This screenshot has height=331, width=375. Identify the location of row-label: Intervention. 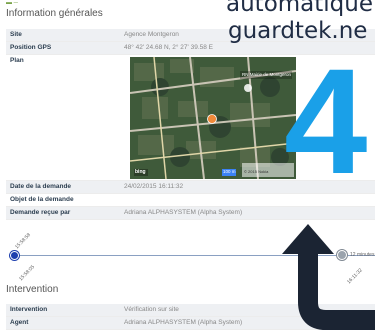
(29, 309).